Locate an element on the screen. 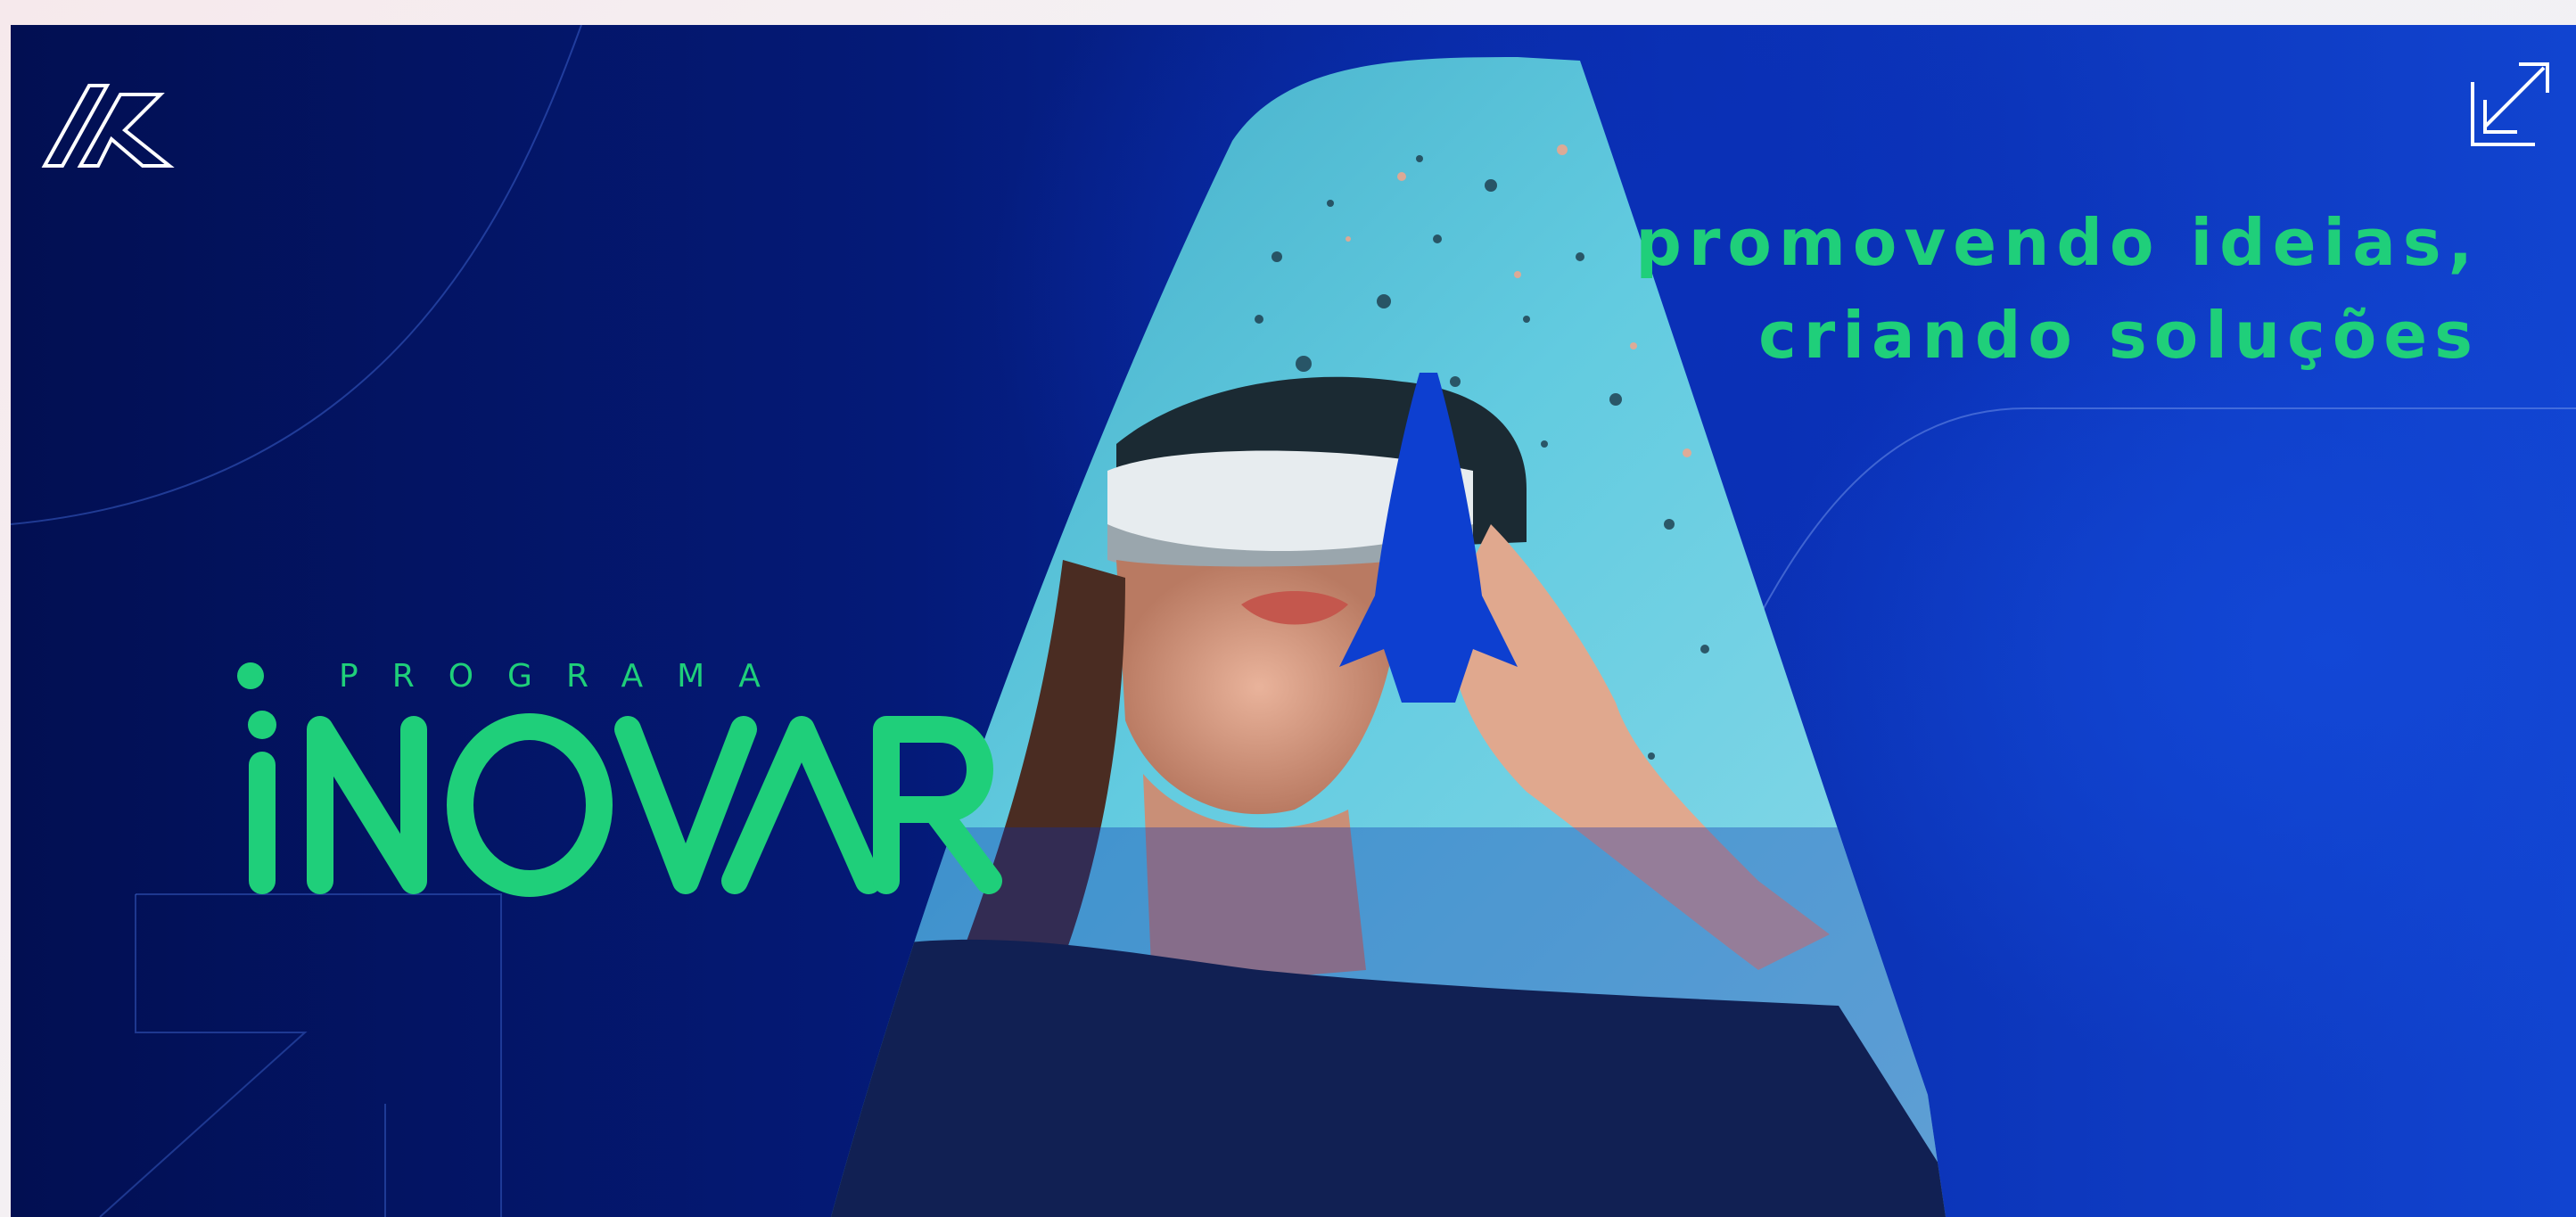 The width and height of the screenshot is (2576, 1217). program-label: PROGRAMA is located at coordinates (515, 676).